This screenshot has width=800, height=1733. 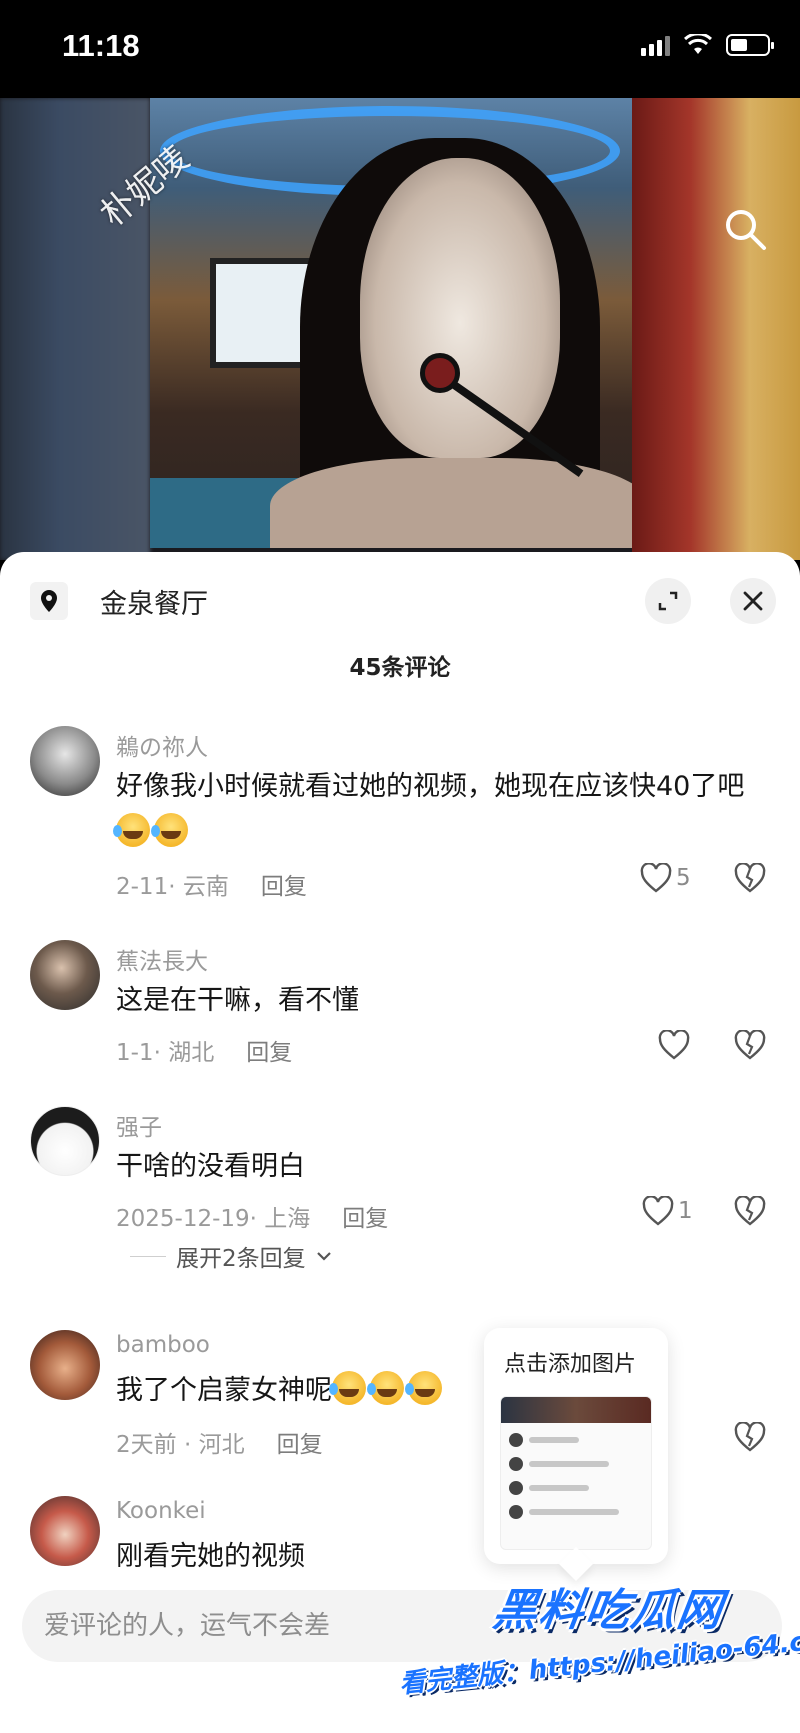 What do you see at coordinates (162, 959) in the screenshot?
I see `comment-username: 蕉法長大` at bounding box center [162, 959].